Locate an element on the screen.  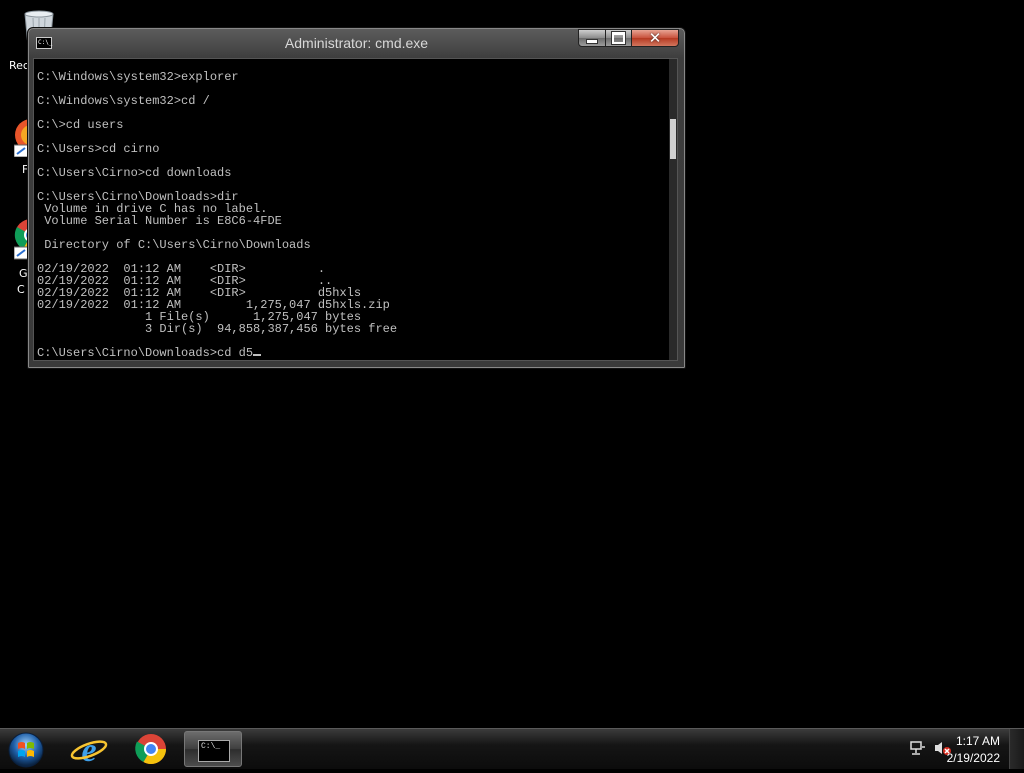
close-icon: ✕ is located at coordinates (655, 38).